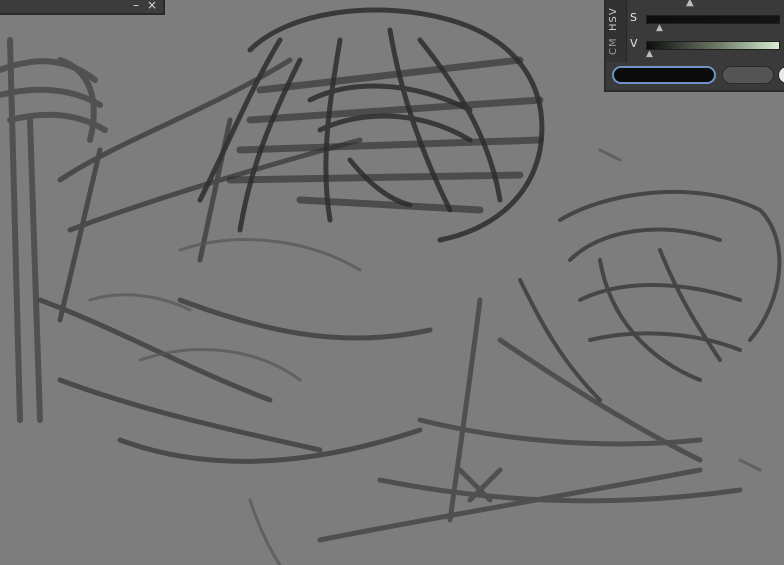  I want to click on sketch-head-secondary, so click(650, 295).